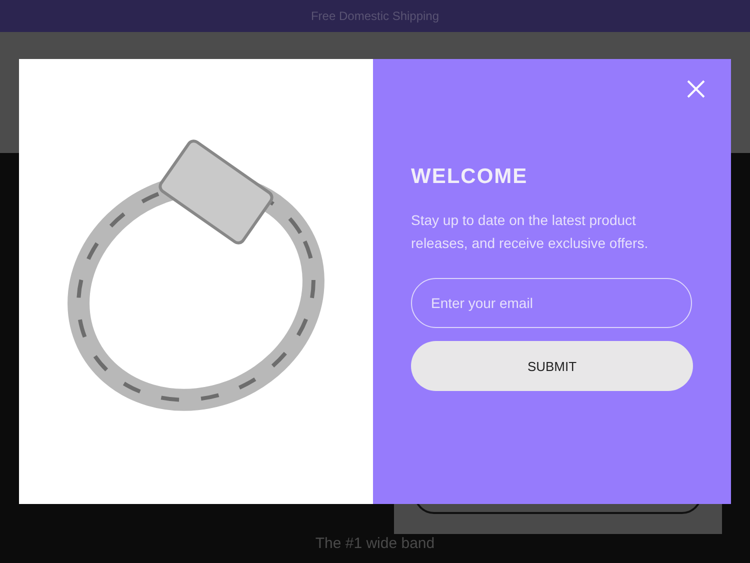 This screenshot has height=563, width=750. I want to click on popup-message: Stay up to date on the latest product releases, and receive exclusive offers., so click(530, 232).